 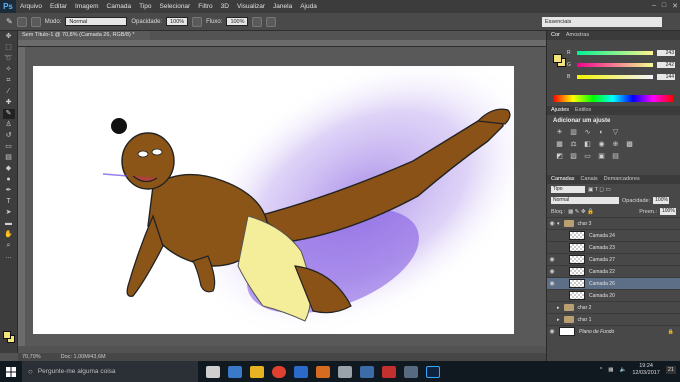 I want to click on photo-filter-icon: ◉, so click(x=601, y=145).